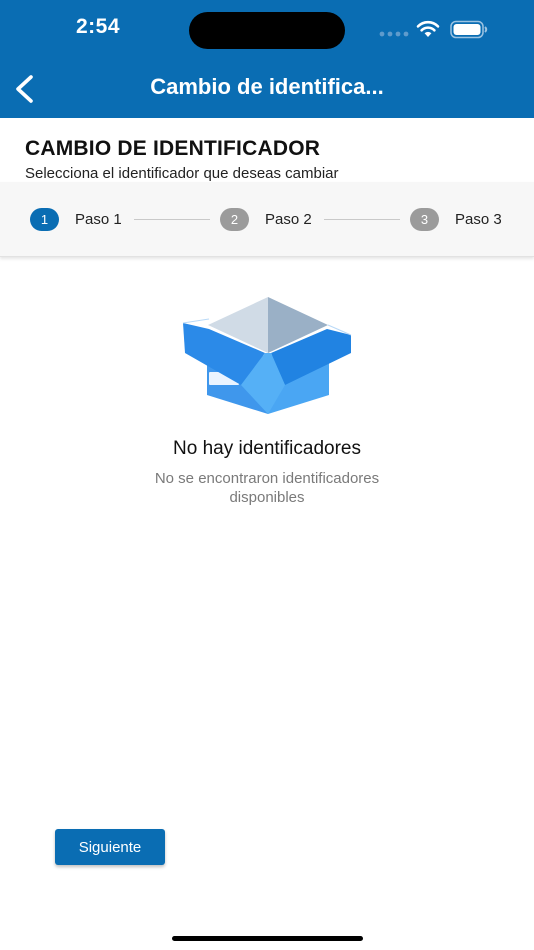 This screenshot has height=950, width=534. I want to click on step-2-label: Paso 2, so click(288, 219).